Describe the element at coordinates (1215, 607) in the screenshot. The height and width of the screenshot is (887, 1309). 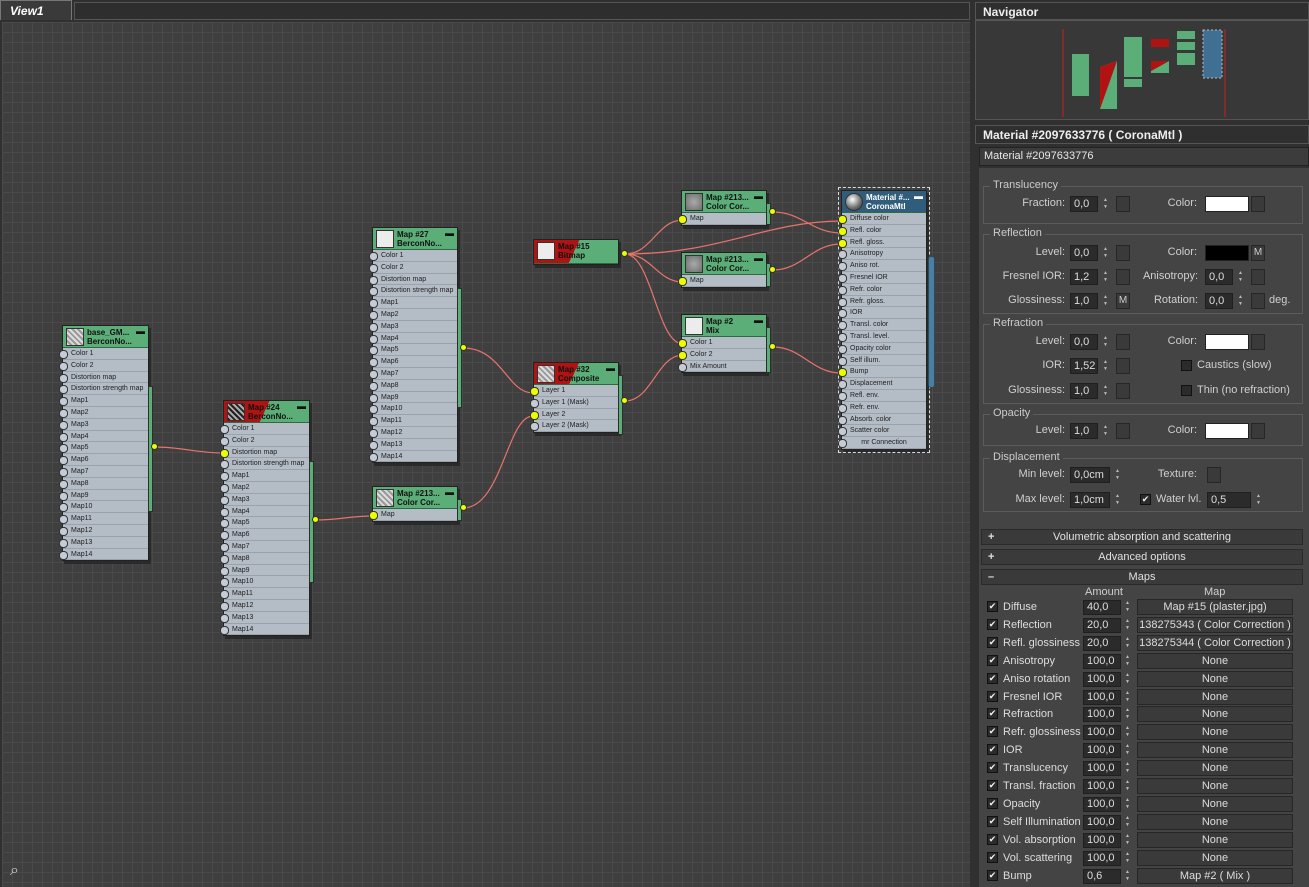
I see `map-assign-button: Map #15 (plaster.jpg)` at that location.